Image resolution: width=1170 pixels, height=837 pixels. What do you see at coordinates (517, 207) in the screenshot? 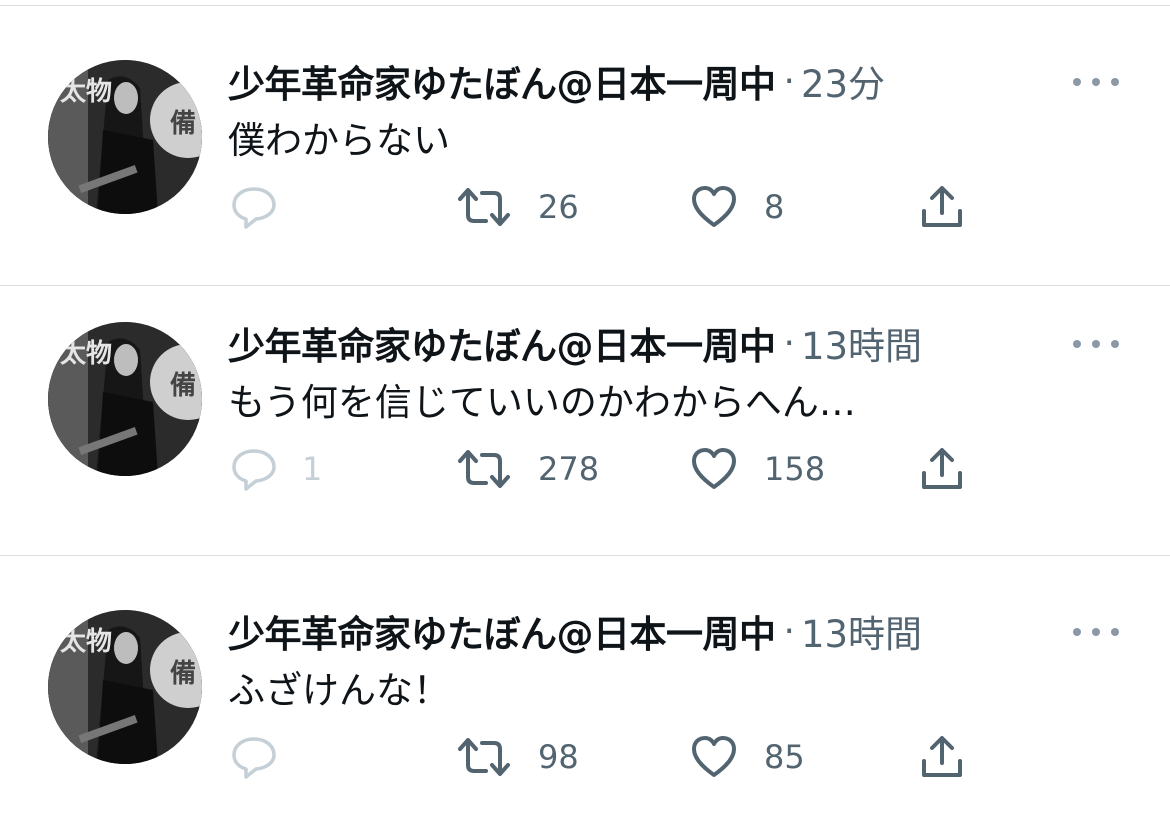
I see `retweet-button: 26` at bounding box center [517, 207].